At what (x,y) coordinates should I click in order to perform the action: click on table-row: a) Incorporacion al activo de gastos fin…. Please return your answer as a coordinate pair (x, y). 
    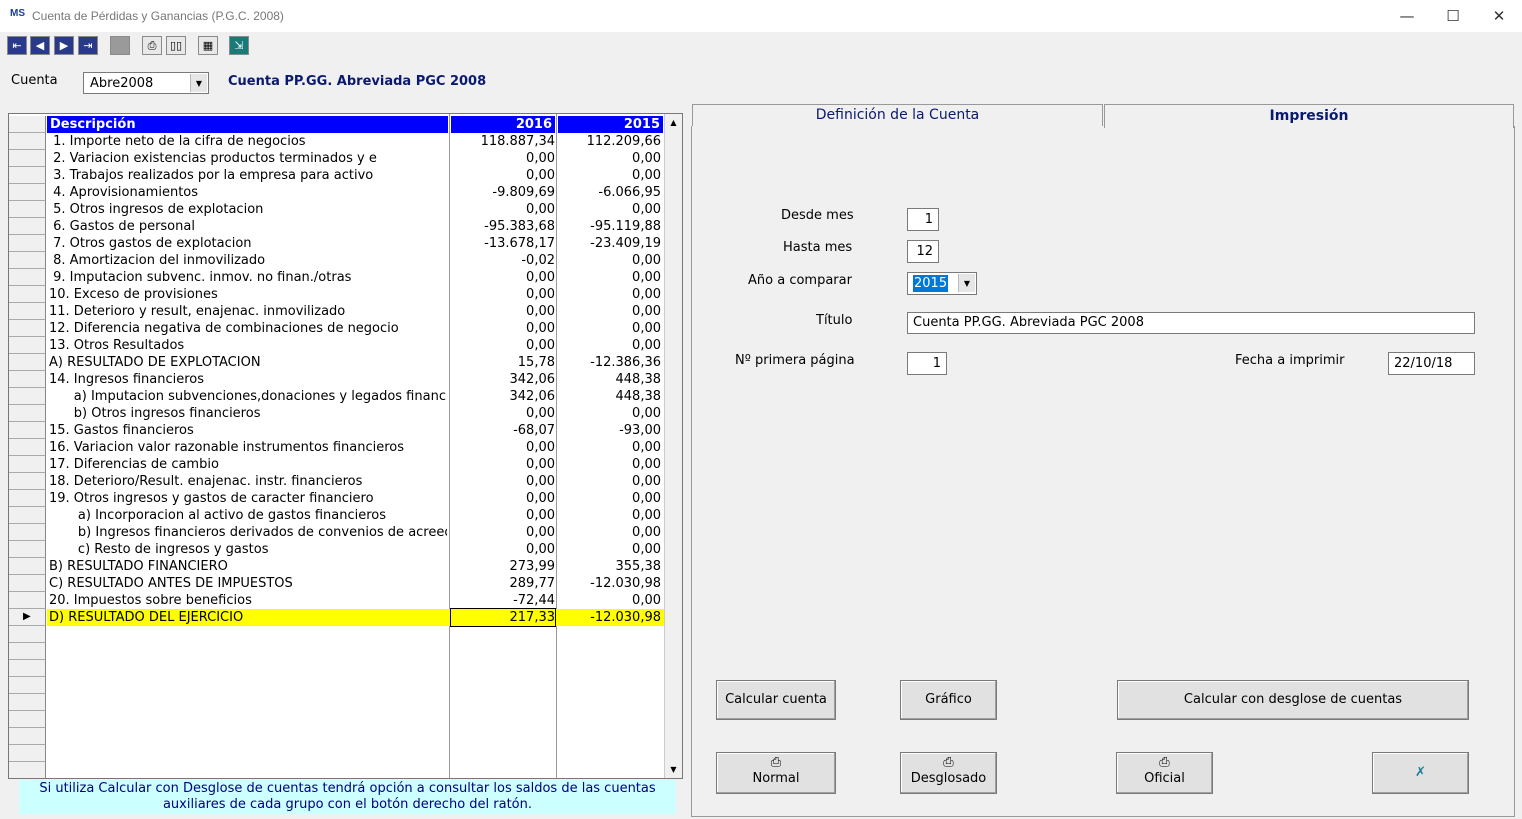
    Looking at the image, I should click on (355, 515).